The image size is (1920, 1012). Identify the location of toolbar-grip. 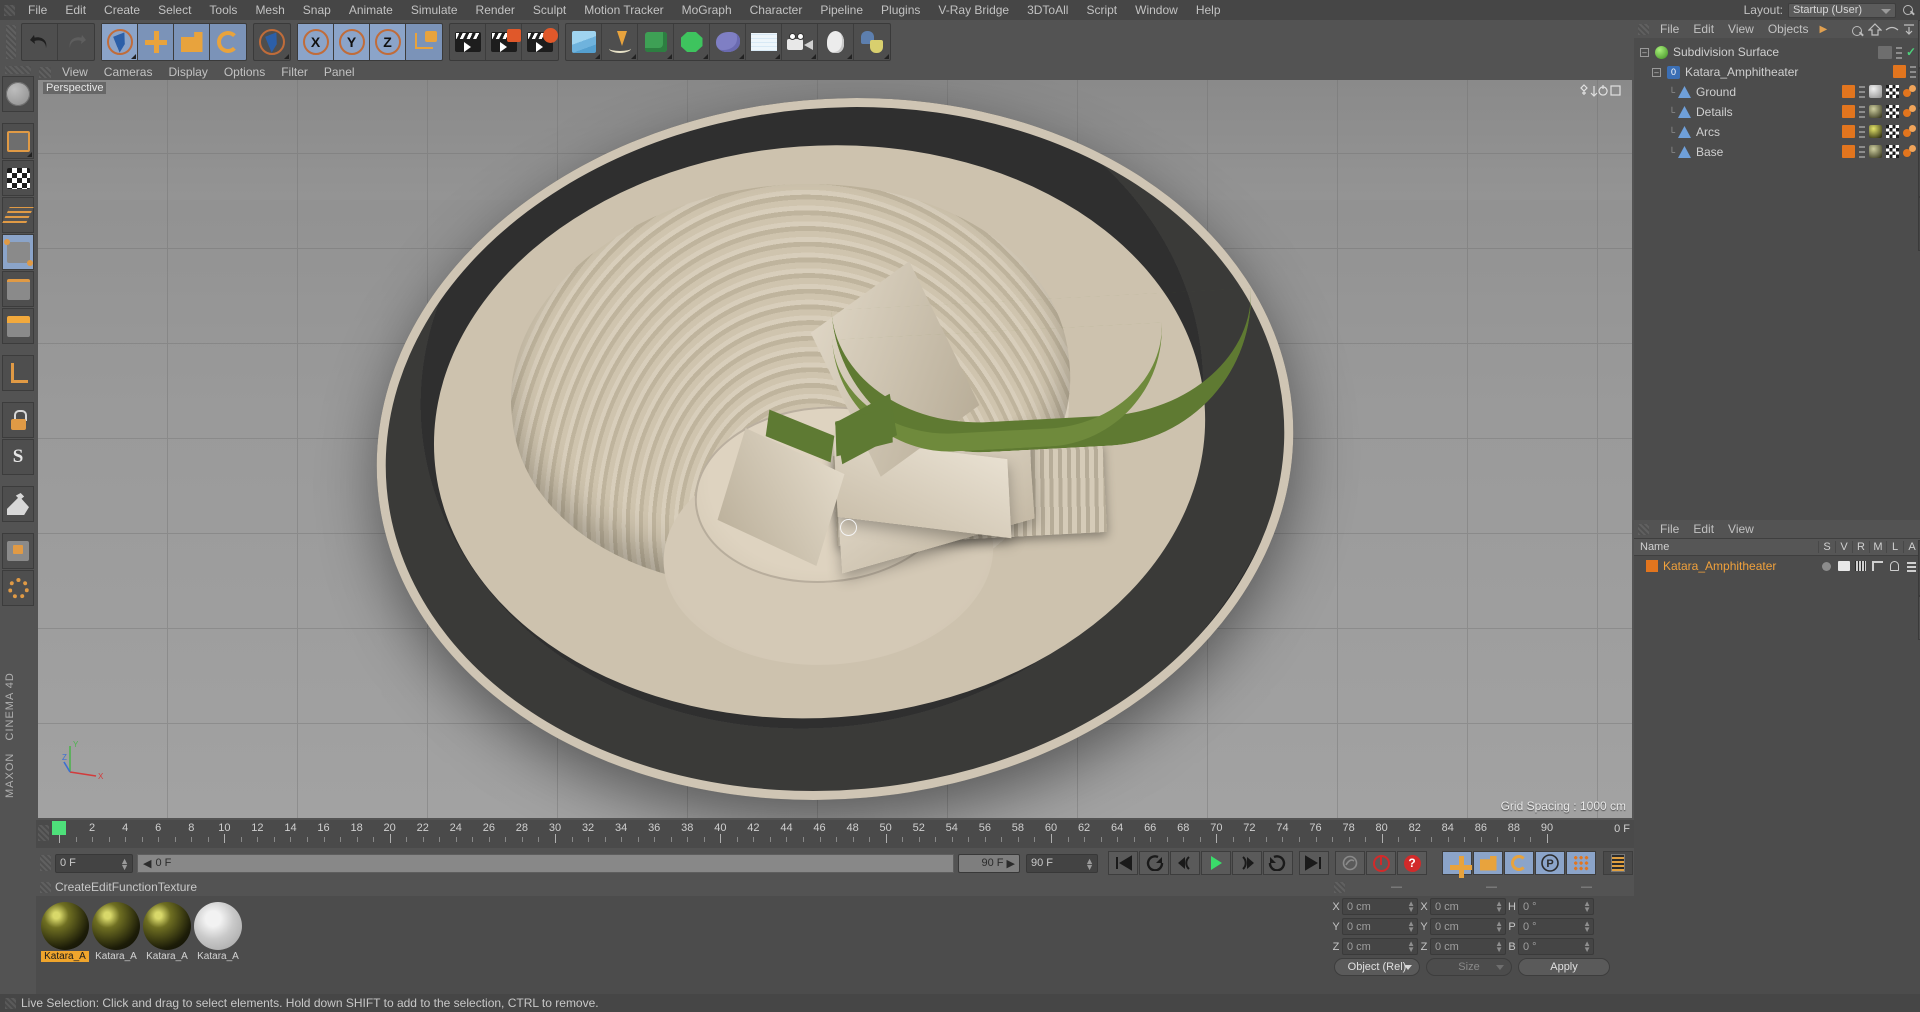
(11, 42).